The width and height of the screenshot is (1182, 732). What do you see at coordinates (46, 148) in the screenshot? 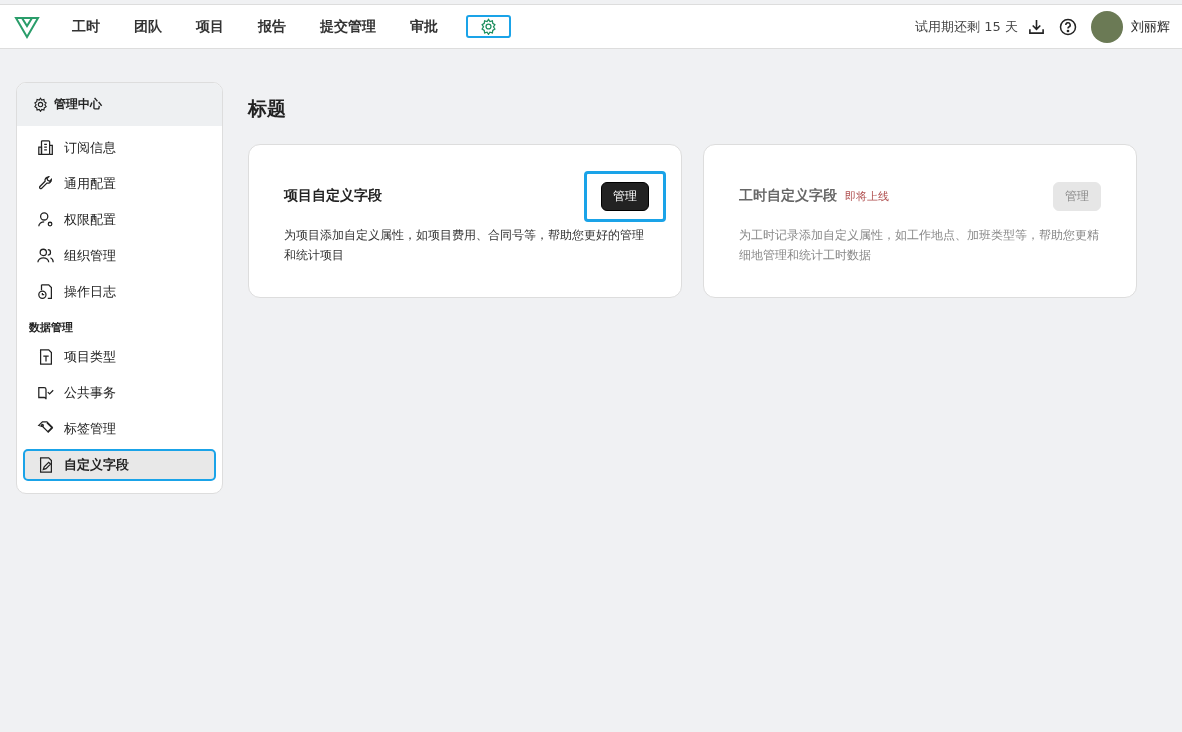
I see `building-icon` at bounding box center [46, 148].